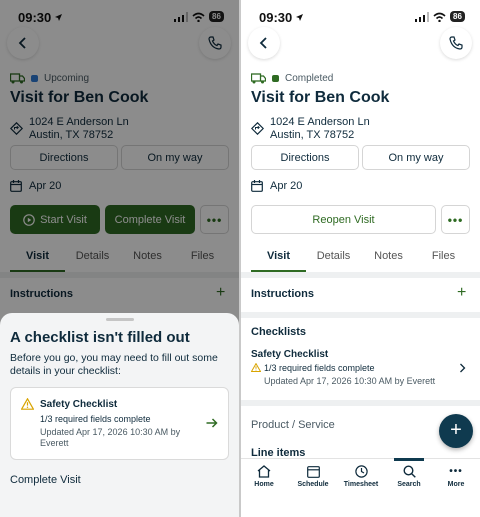  I want to click on add-instructions-icon-right: +, so click(461, 293).